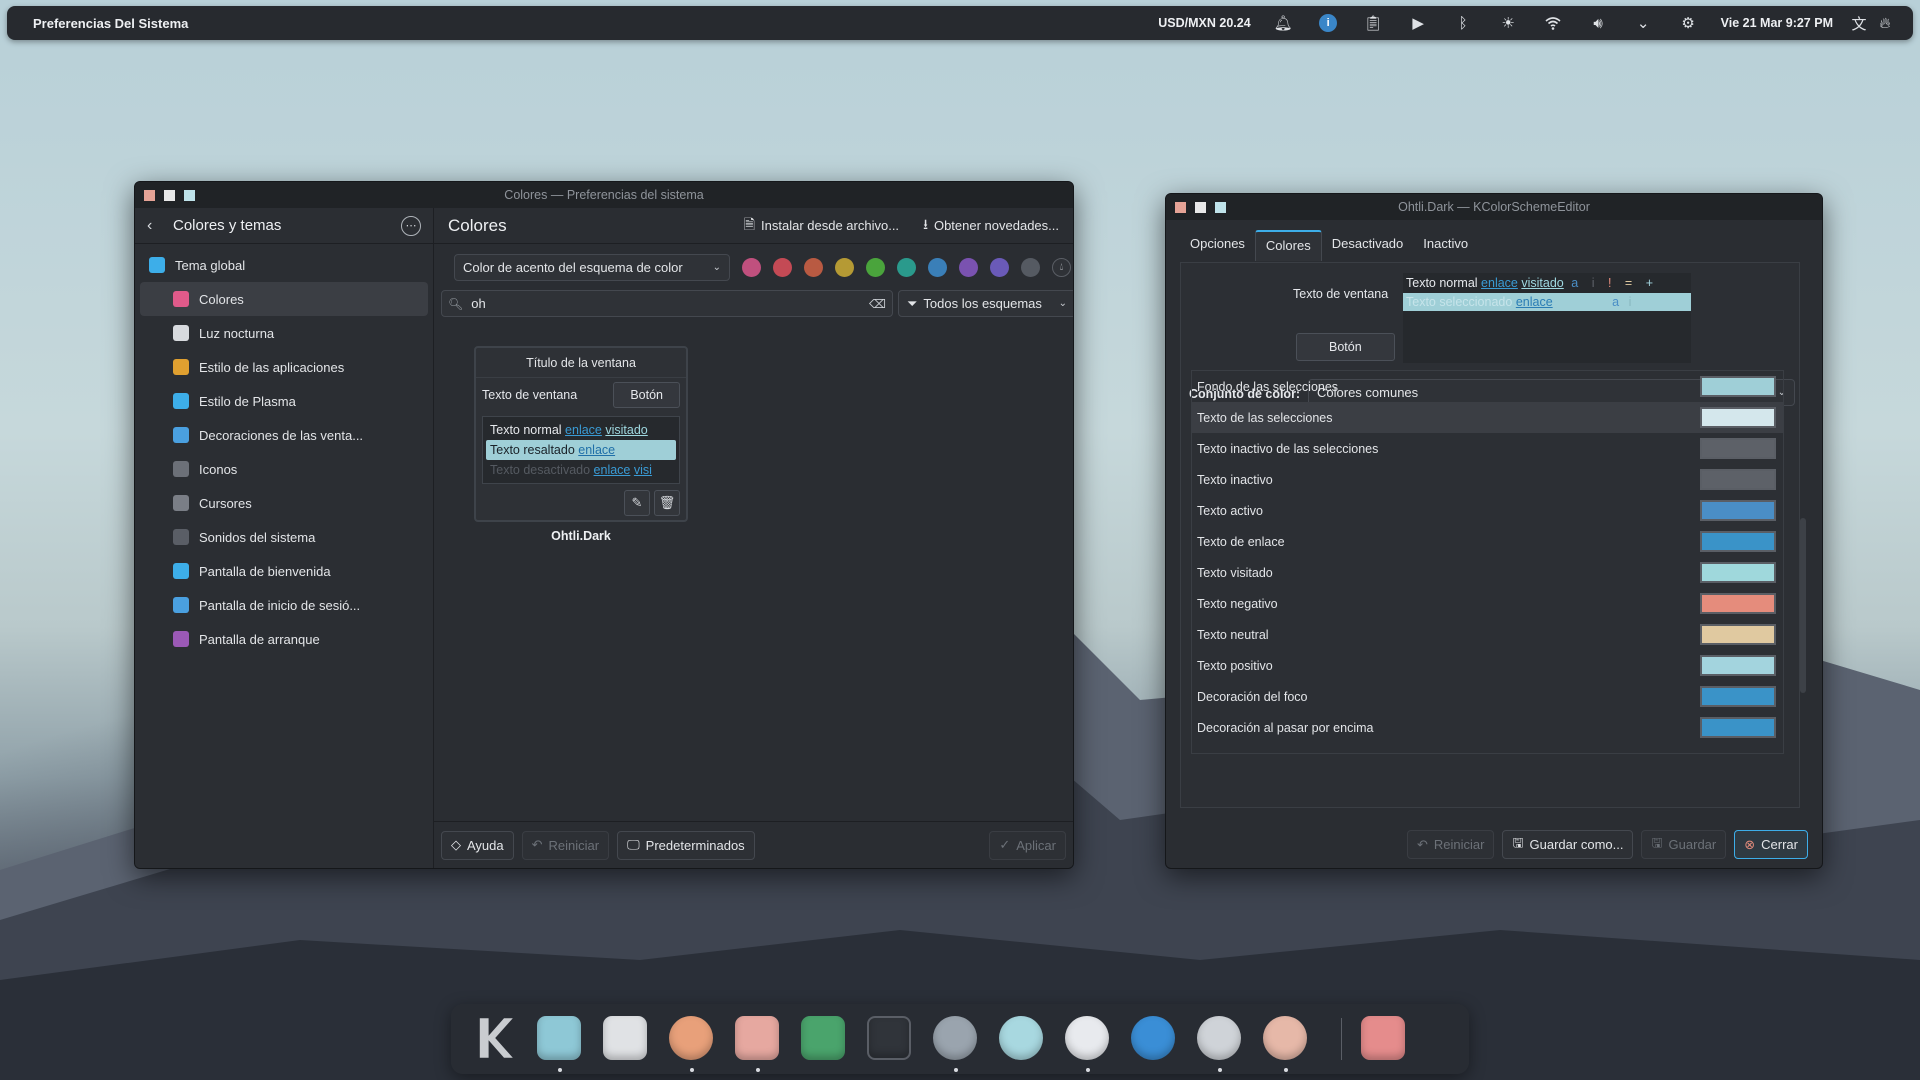  Describe the element at coordinates (1418, 23) in the screenshot. I see `media-play-icon: ▶︎` at that location.